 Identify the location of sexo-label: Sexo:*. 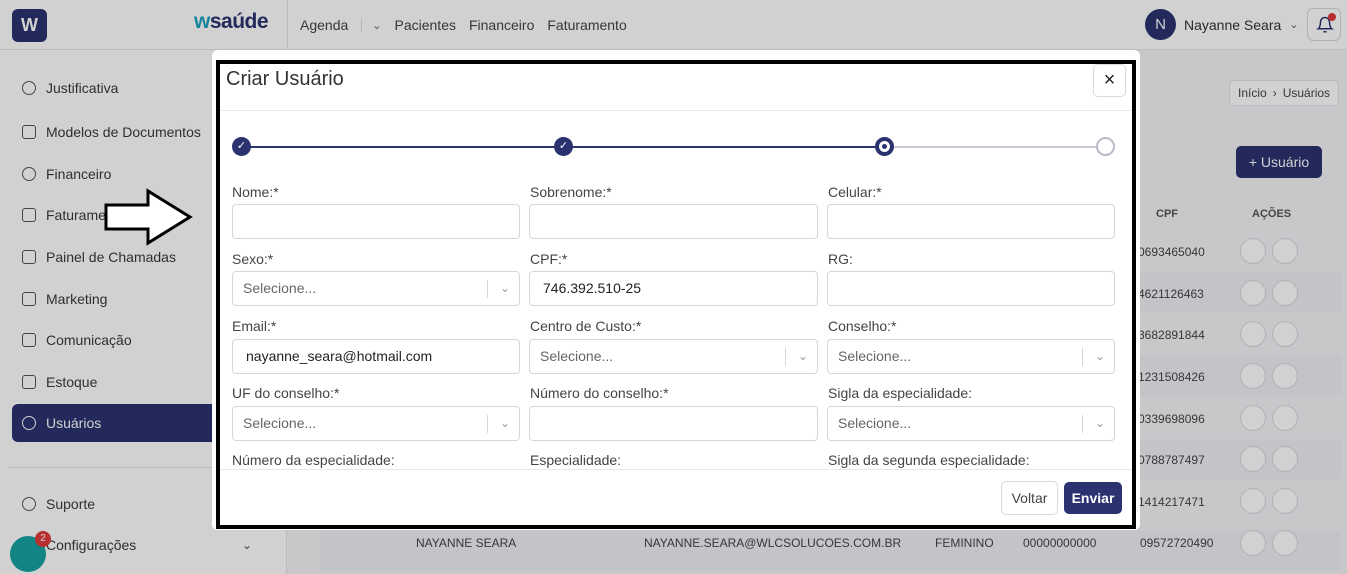
(253, 259).